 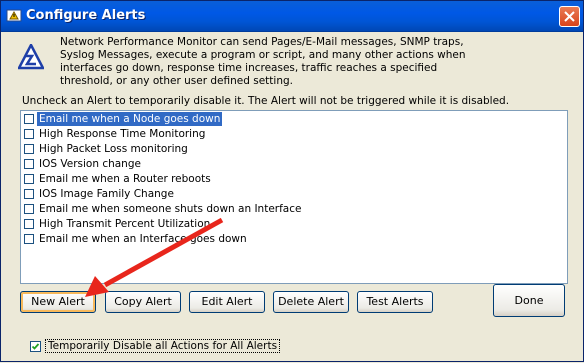 I want to click on test-alerts-button: Test Alerts, so click(x=395, y=302).